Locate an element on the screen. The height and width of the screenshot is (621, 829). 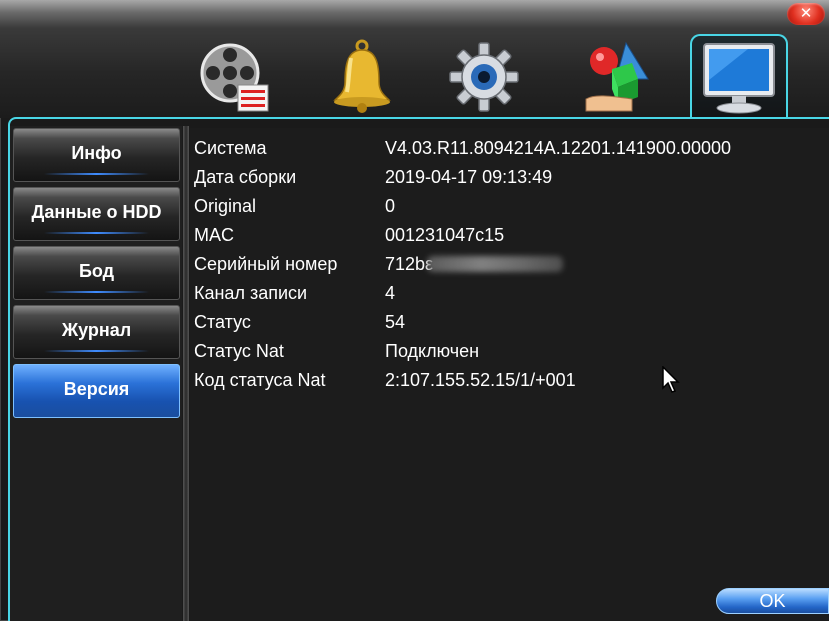
info-label: Код статуса Nat is located at coordinates (260, 380).